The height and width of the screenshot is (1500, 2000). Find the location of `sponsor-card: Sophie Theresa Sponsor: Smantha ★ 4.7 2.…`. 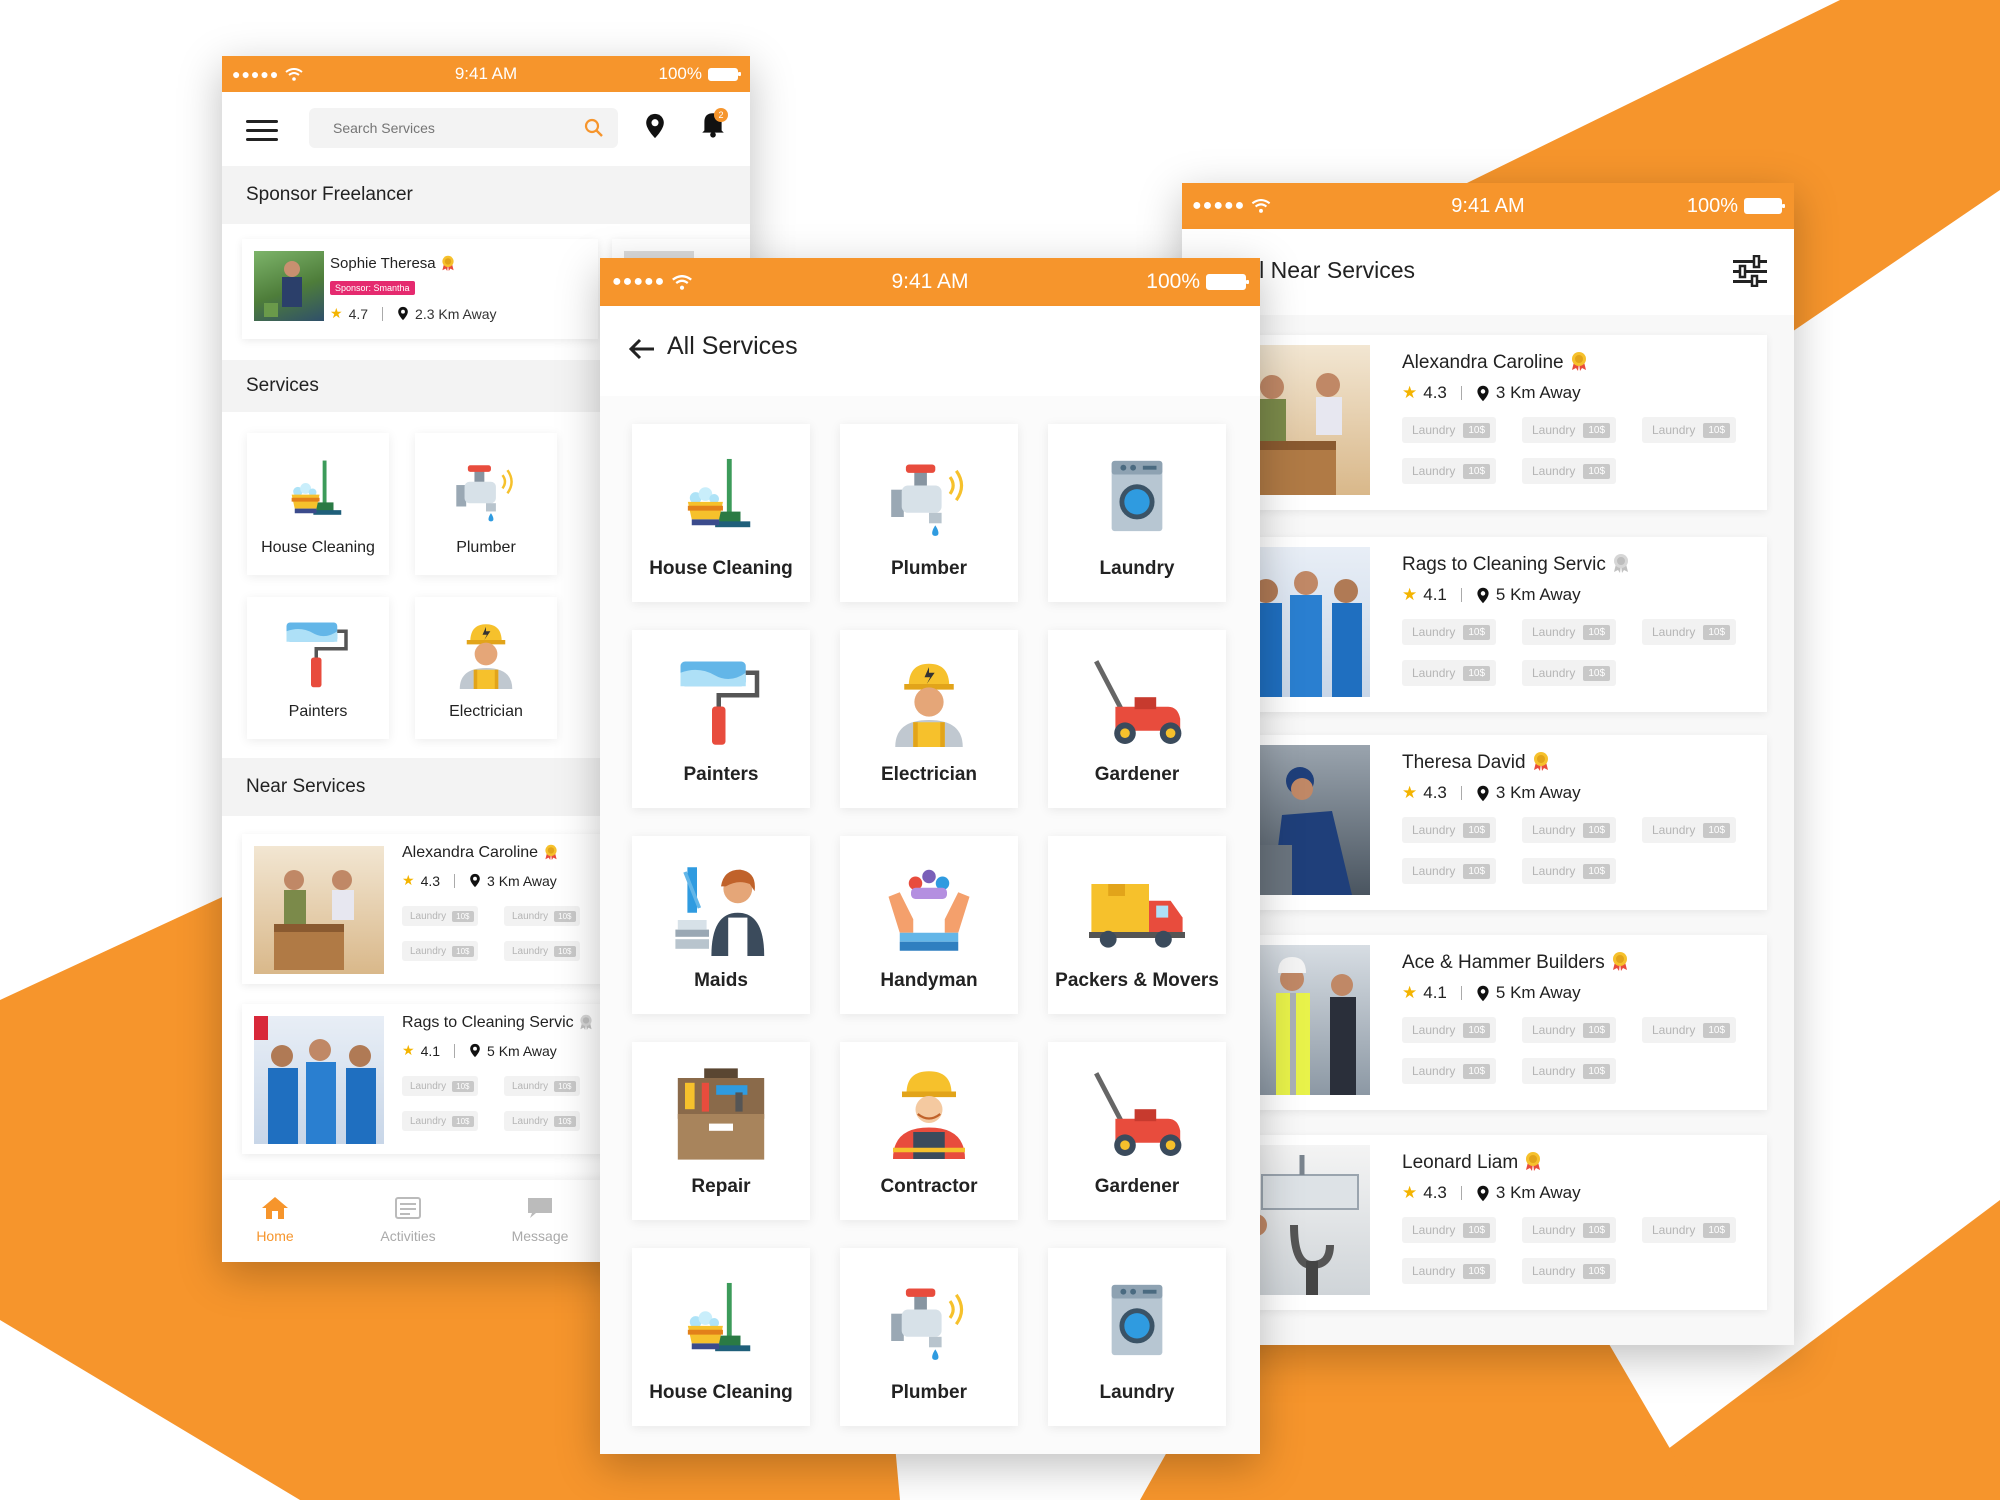

sponsor-card: Sophie Theresa Sponsor: Smantha ★ 4.7 2.… is located at coordinates (420, 289).